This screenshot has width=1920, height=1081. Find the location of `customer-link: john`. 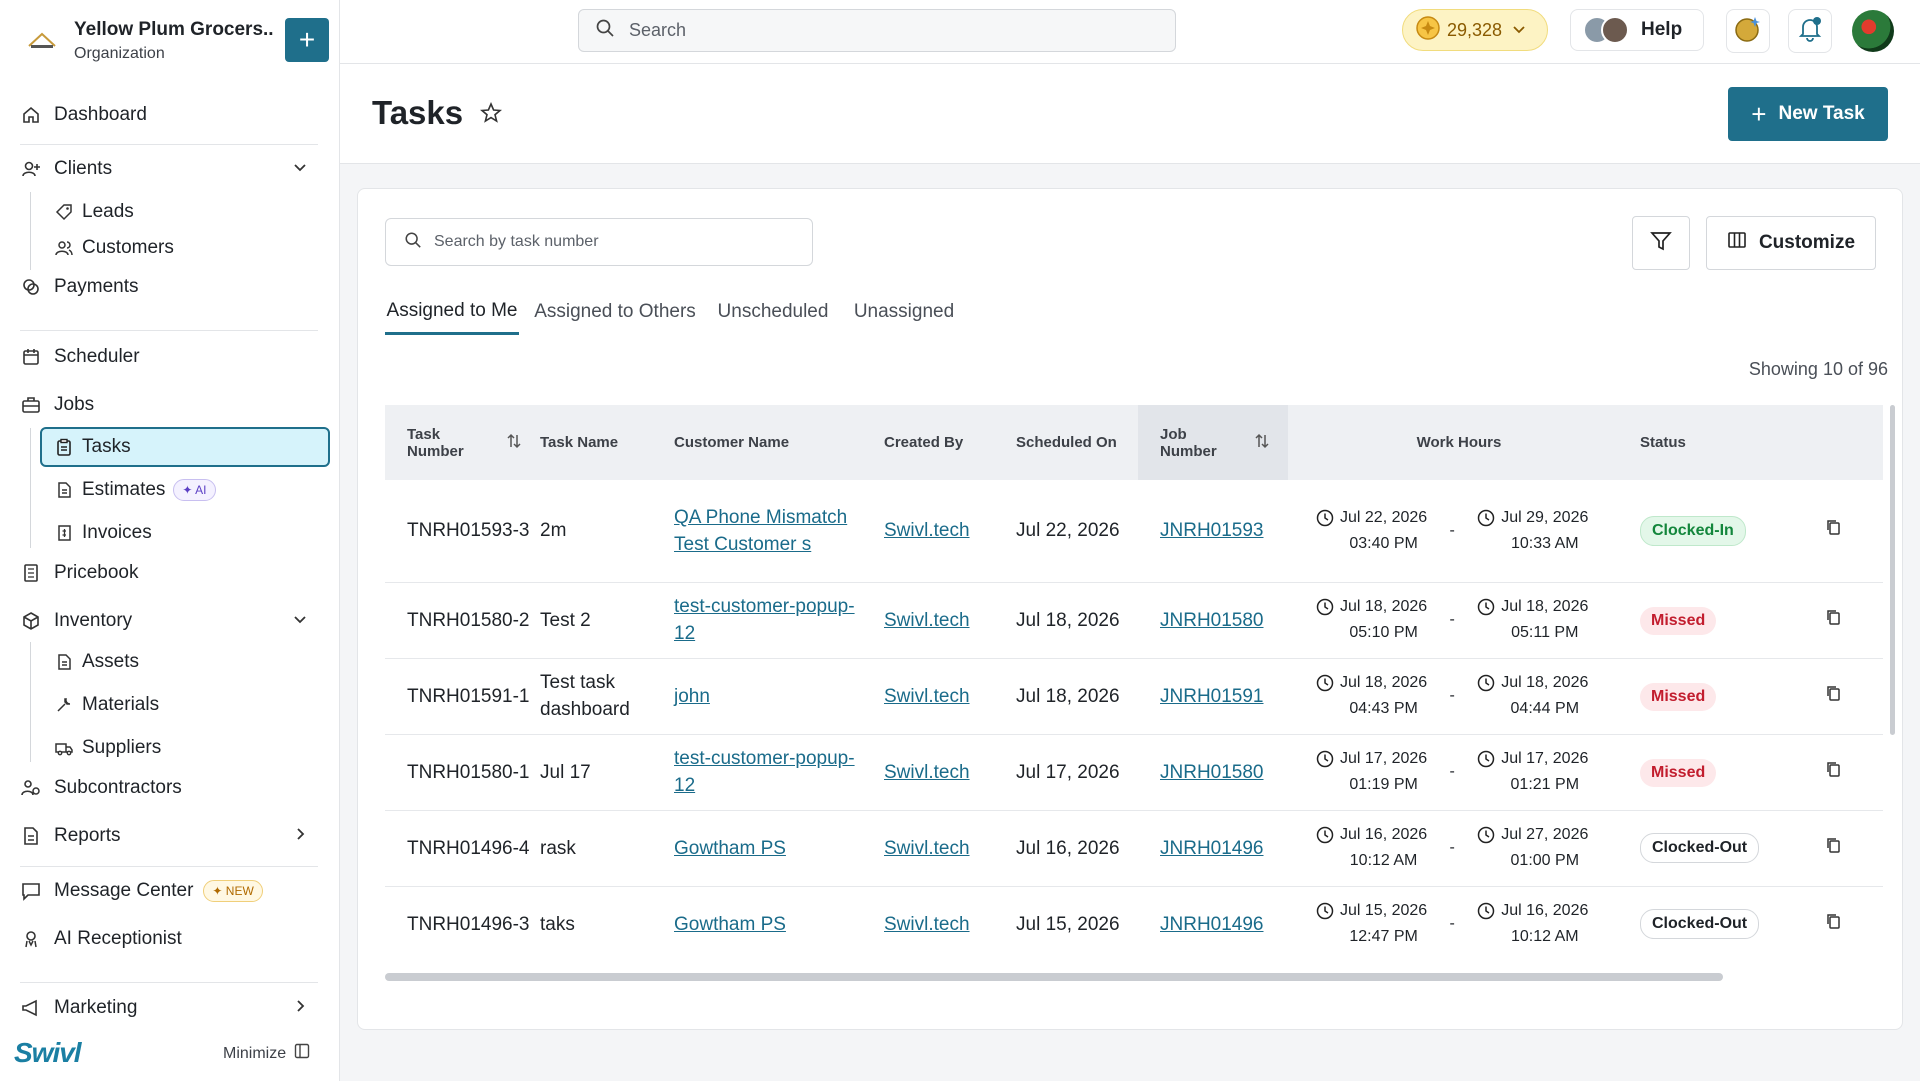

customer-link: john is located at coordinates (692, 696).